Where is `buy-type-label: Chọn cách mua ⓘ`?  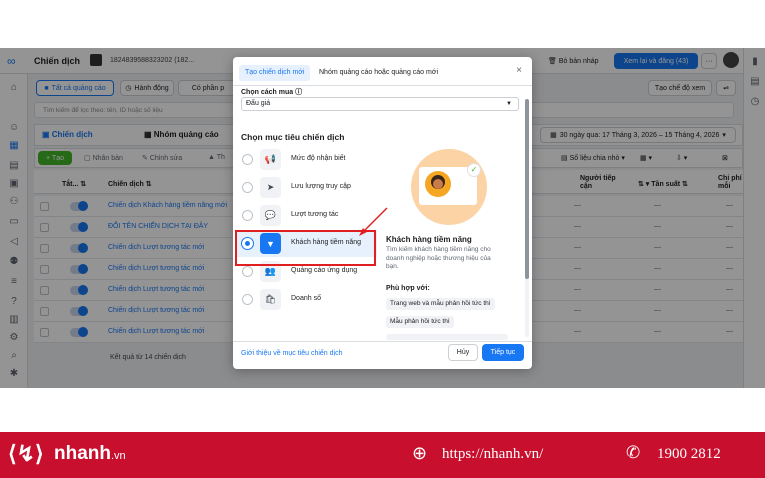 buy-type-label: Chọn cách mua ⓘ is located at coordinates (271, 92).